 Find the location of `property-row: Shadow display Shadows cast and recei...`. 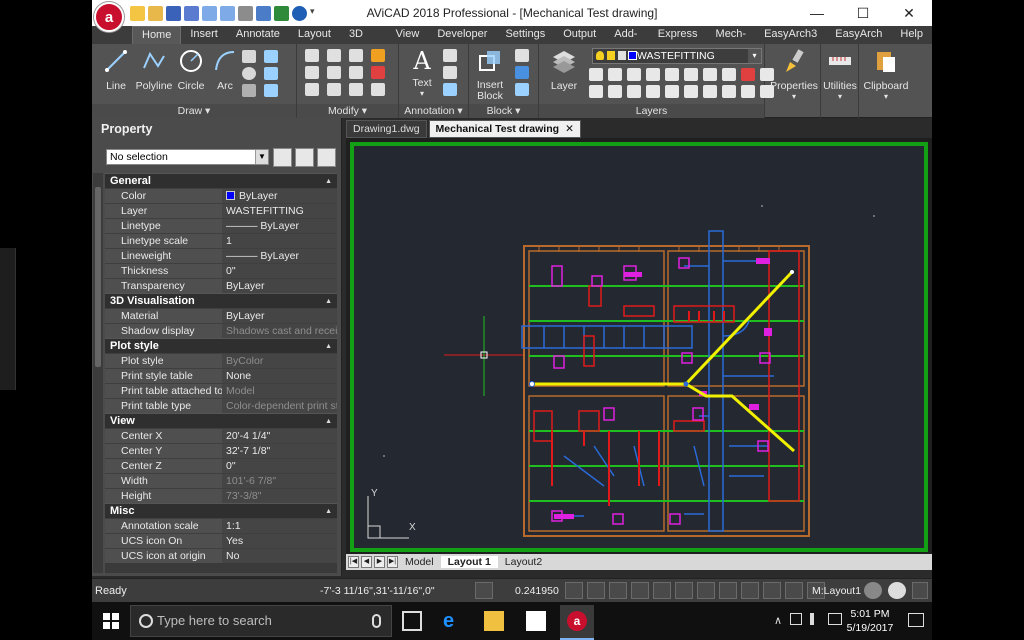

property-row: Shadow display Shadows cast and recei... is located at coordinates (221, 330).